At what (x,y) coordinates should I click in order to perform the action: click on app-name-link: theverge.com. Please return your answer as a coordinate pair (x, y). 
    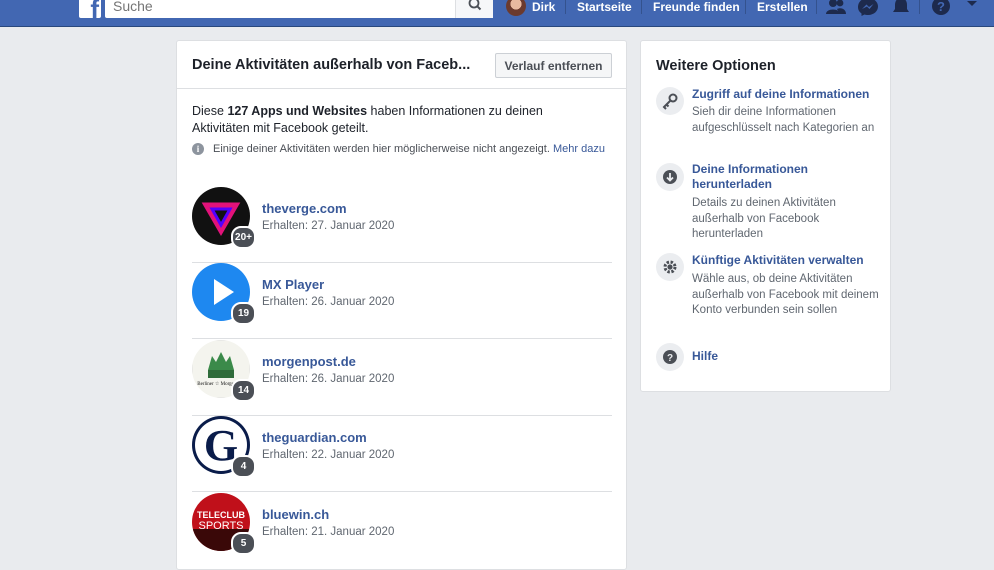
    Looking at the image, I should click on (304, 208).